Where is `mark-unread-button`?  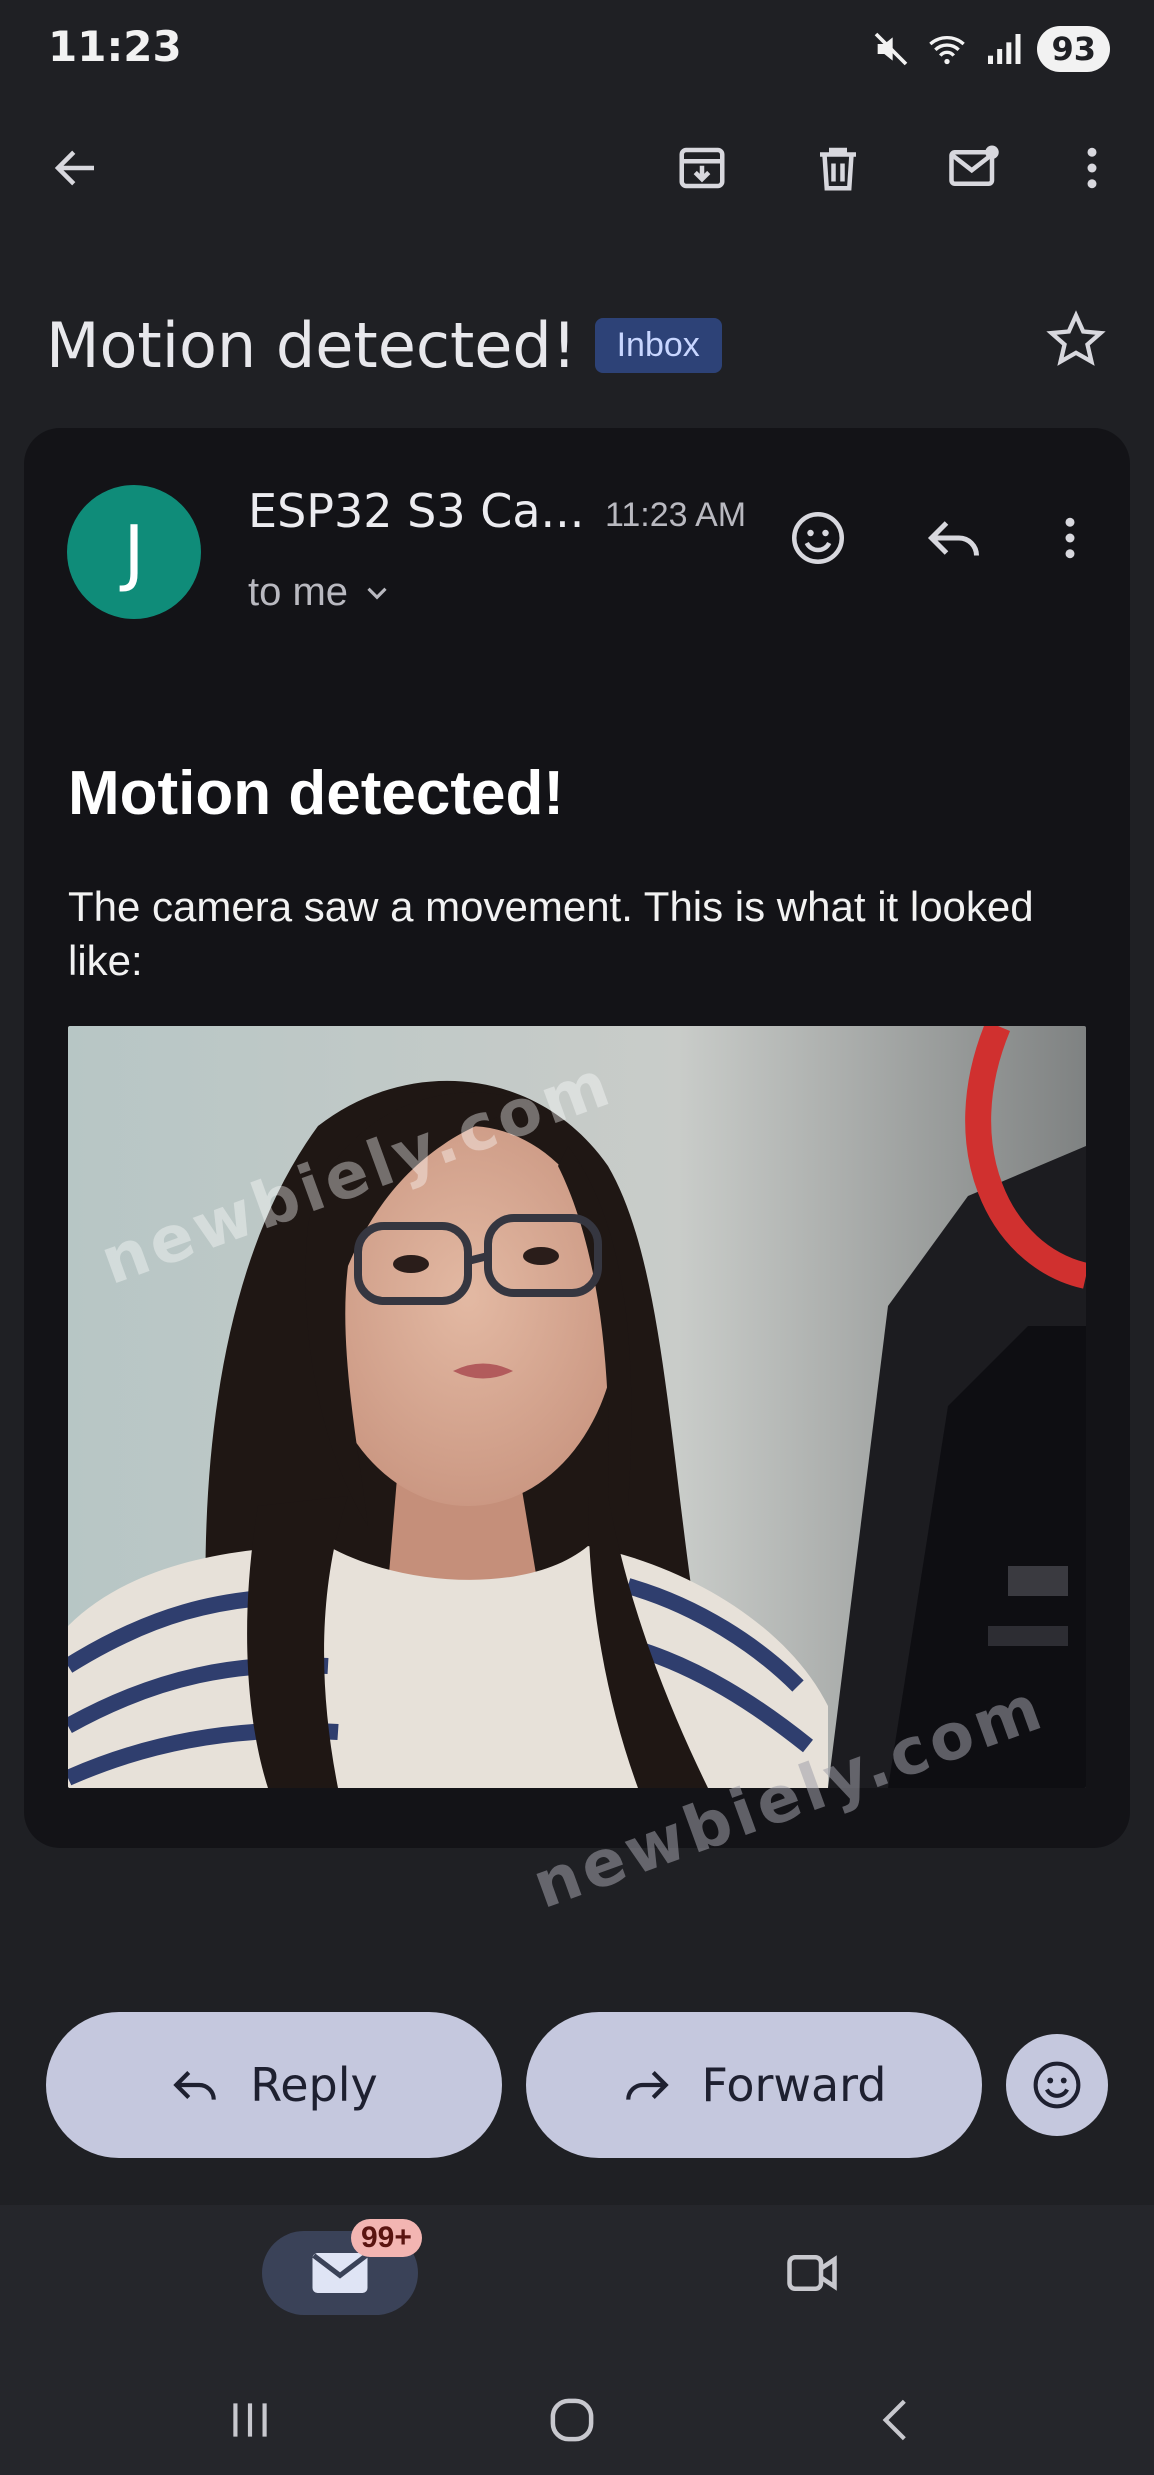 mark-unread-button is located at coordinates (974, 168).